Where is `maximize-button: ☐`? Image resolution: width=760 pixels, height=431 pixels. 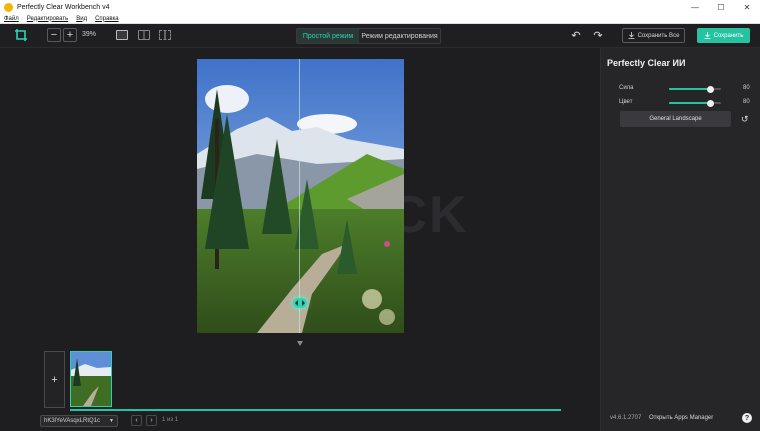 maximize-button: ☐ is located at coordinates (721, 7).